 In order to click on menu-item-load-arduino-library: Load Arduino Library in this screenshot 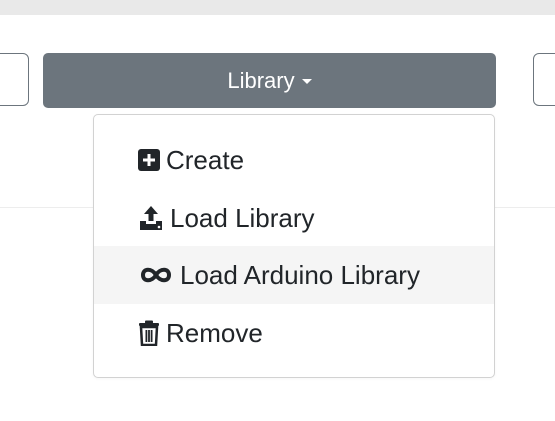, I will do `click(294, 275)`.